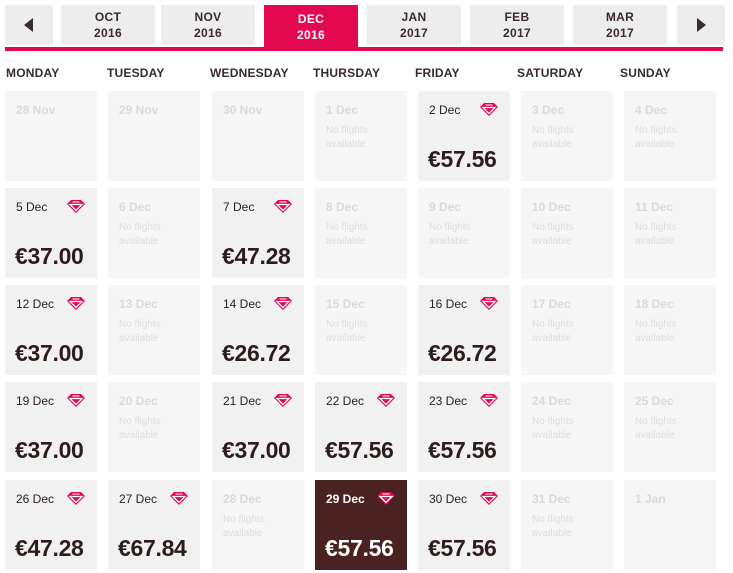 Image resolution: width=733 pixels, height=573 pixels. What do you see at coordinates (51, 525) in the screenshot?
I see `day-cell: 26 Dec €47.28` at bounding box center [51, 525].